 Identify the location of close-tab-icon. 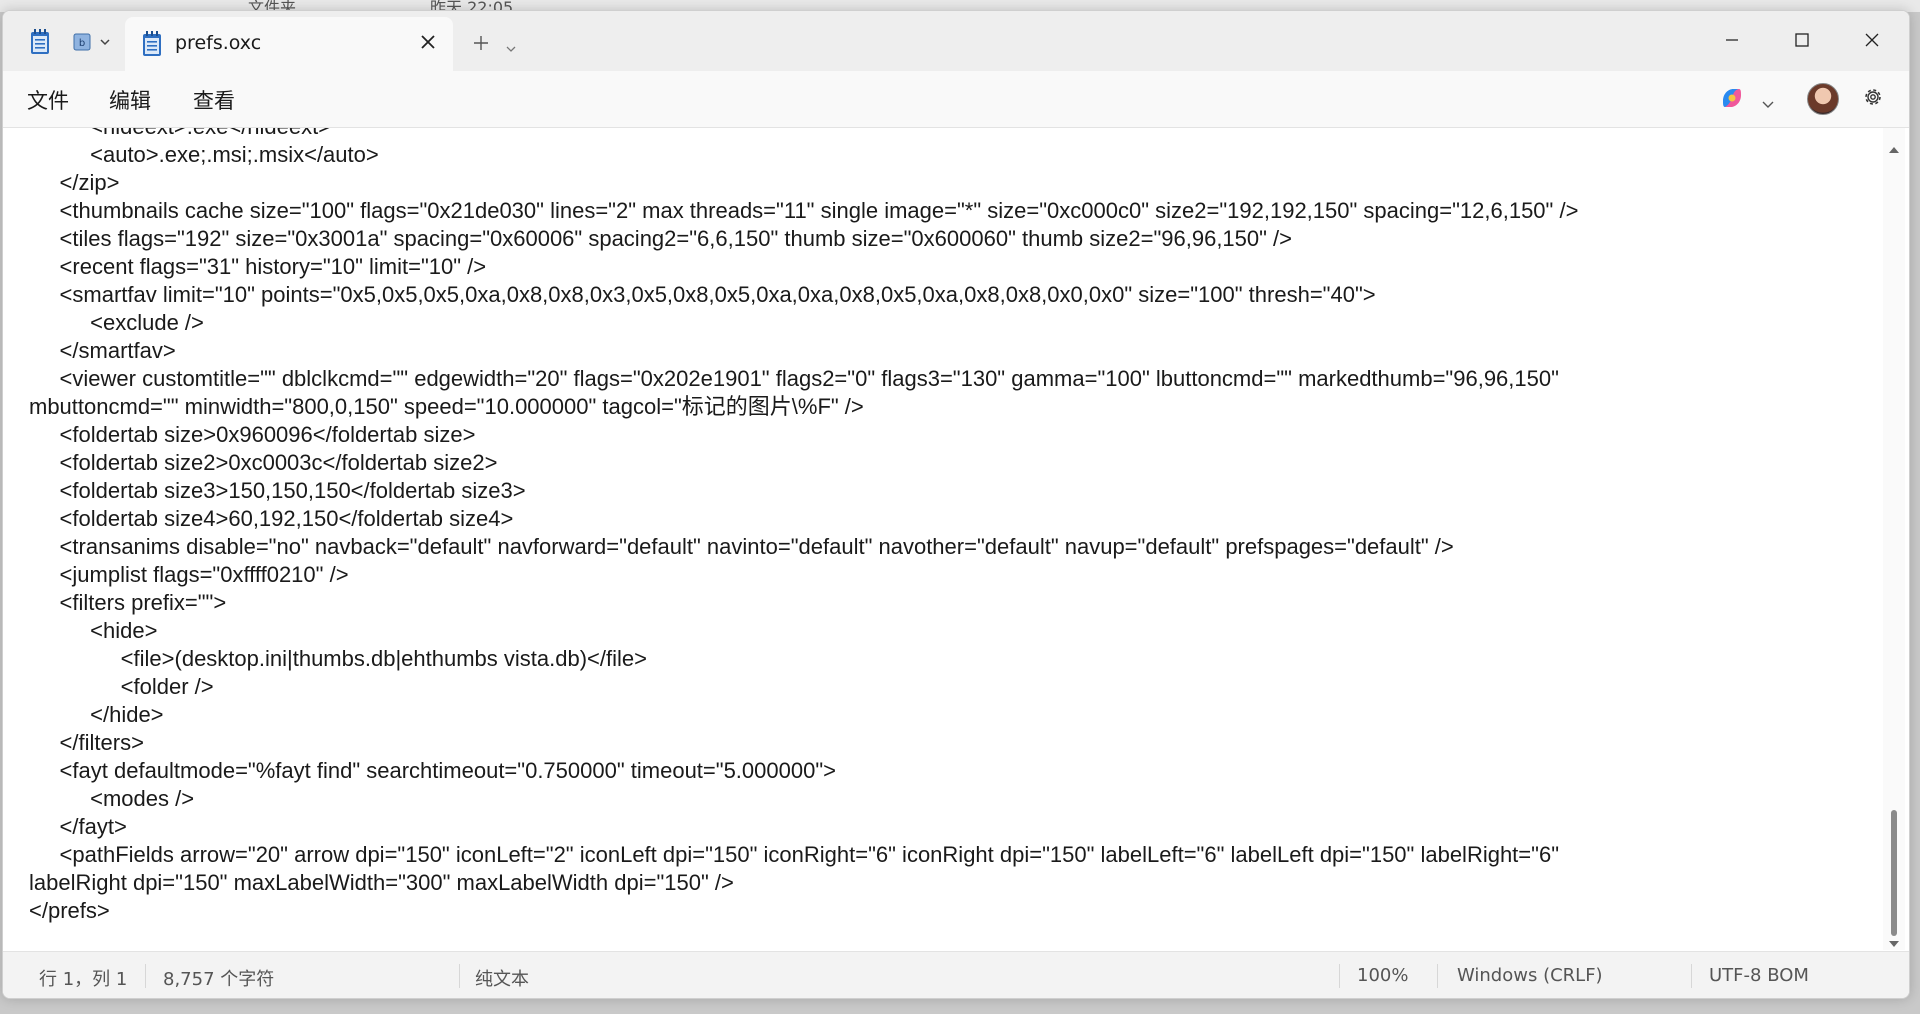
(428, 42).